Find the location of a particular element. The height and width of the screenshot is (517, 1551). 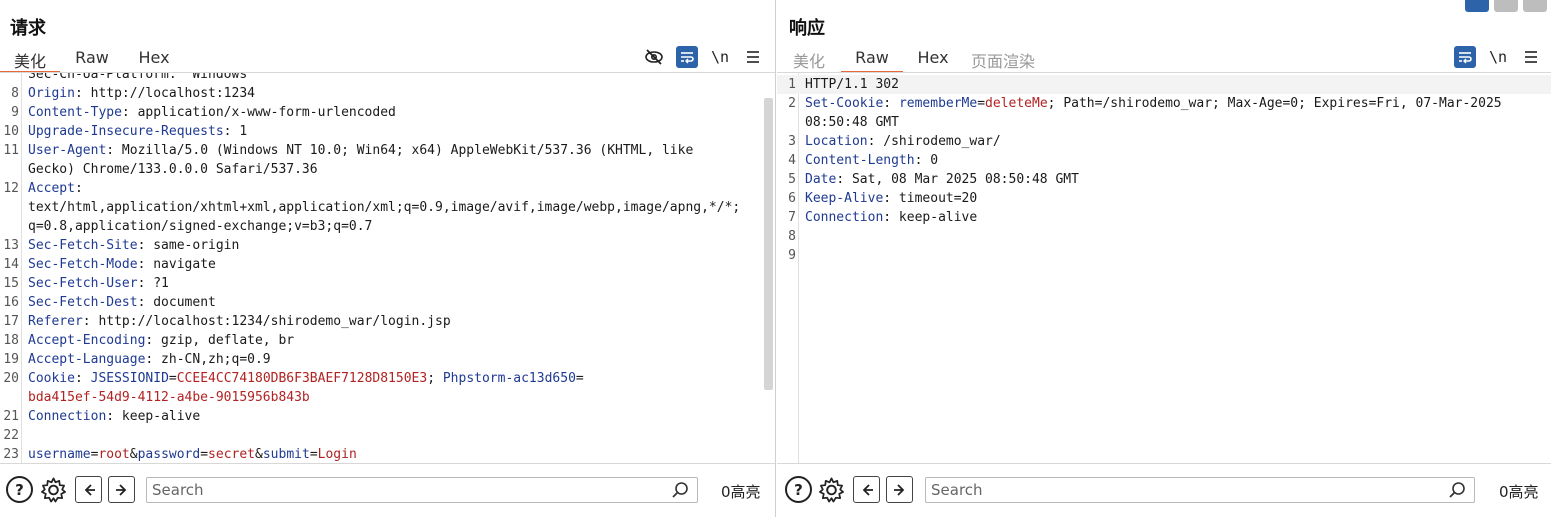

token: Location is located at coordinates (836, 141).